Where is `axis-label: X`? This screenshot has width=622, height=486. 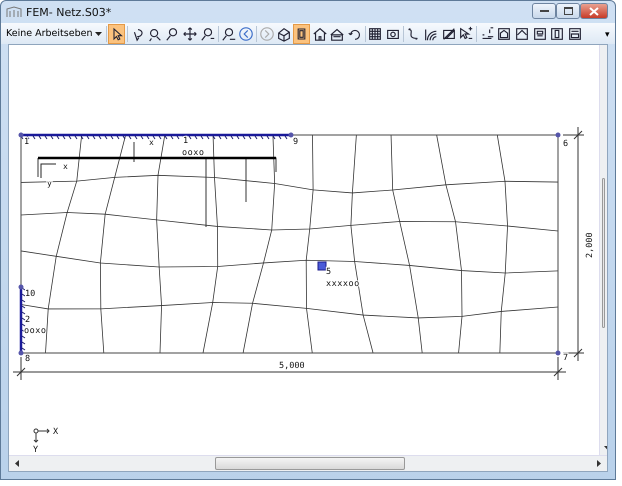 axis-label: X is located at coordinates (55, 432).